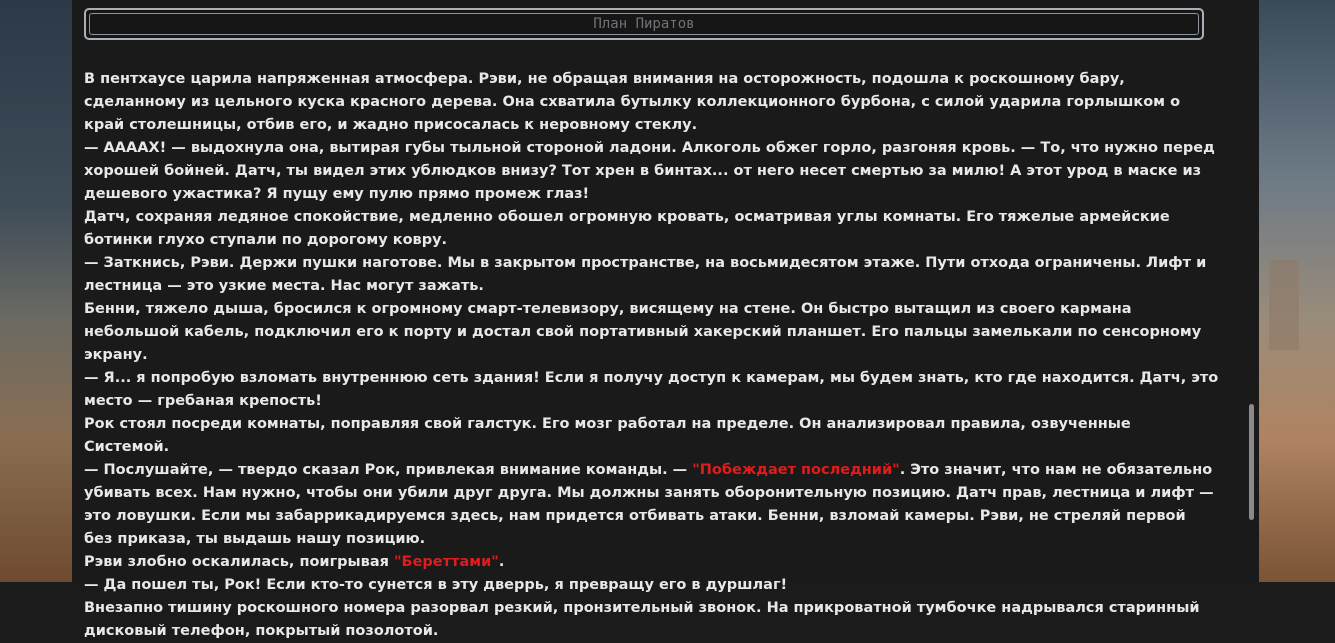 The width and height of the screenshot is (1335, 643). What do you see at coordinates (446, 562) in the screenshot?
I see `highlighted-phrase: "Береттами"` at bounding box center [446, 562].